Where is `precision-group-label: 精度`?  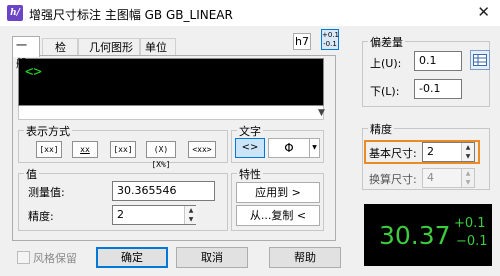 precision-group-label: 精度 is located at coordinates (381, 129).